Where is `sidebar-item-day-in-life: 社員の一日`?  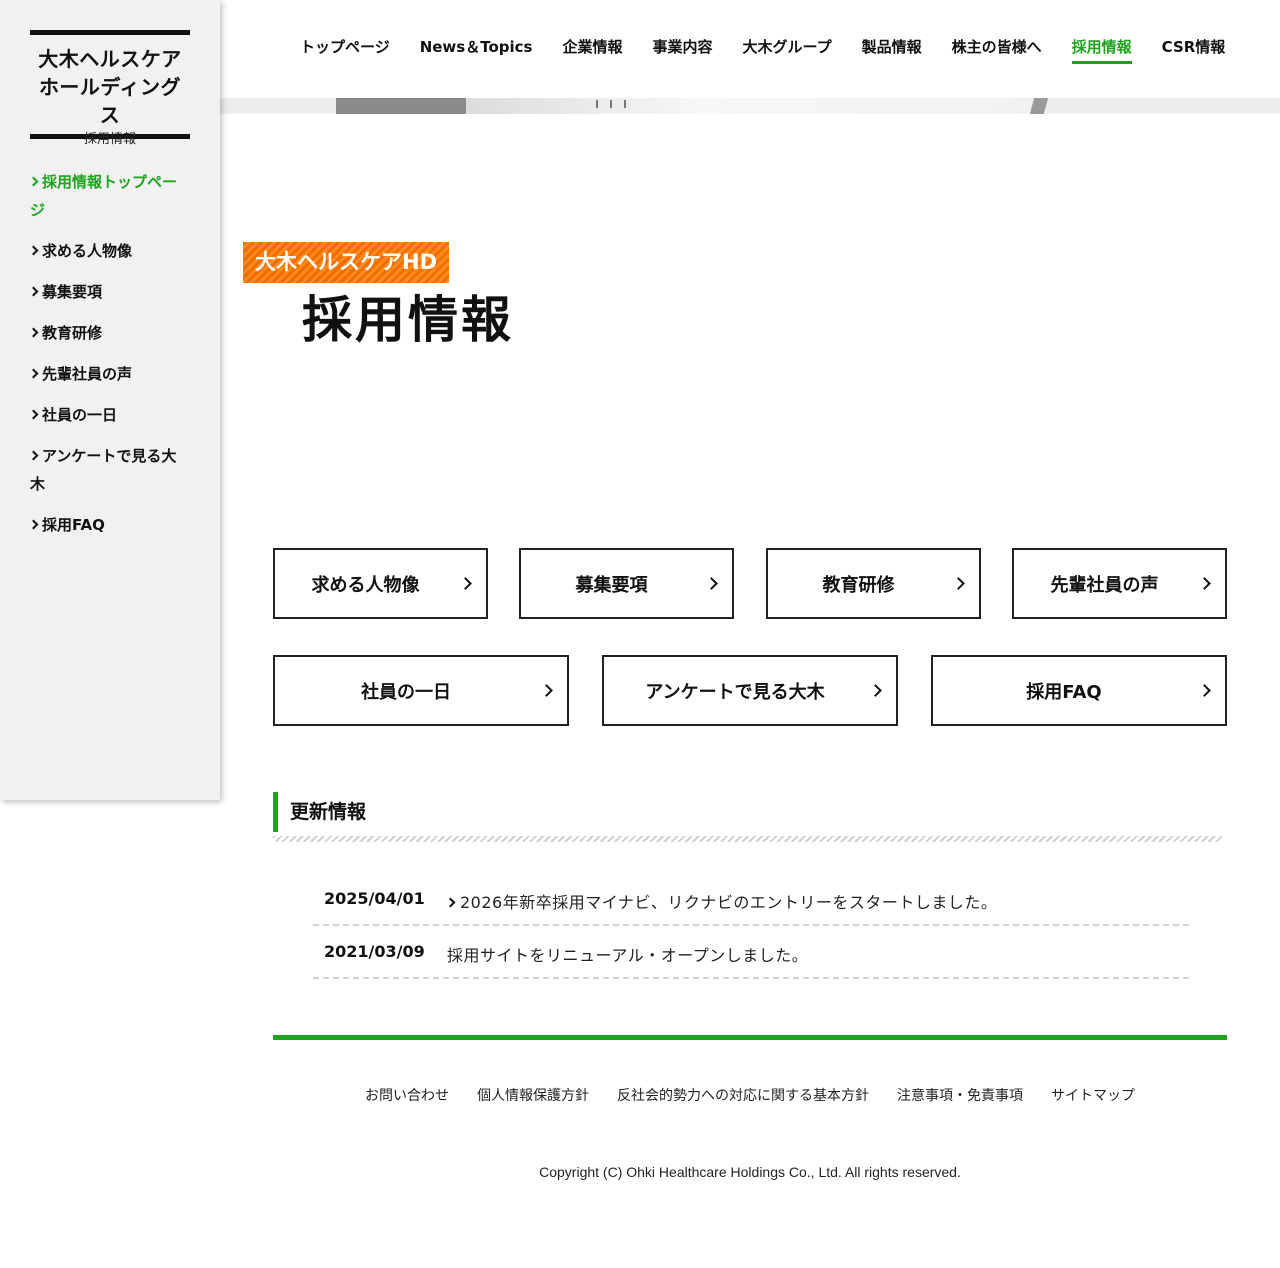
sidebar-item-day-in-life: 社員の一日 is located at coordinates (109, 415).